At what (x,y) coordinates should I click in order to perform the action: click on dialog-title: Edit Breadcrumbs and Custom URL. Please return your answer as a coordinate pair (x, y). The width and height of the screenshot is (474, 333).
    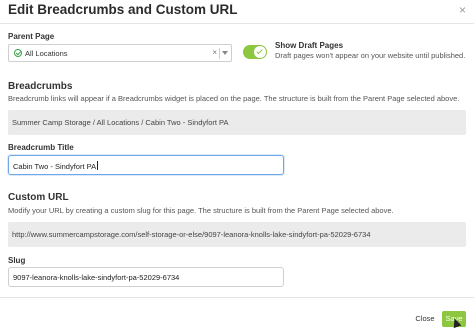
    Looking at the image, I should click on (123, 9).